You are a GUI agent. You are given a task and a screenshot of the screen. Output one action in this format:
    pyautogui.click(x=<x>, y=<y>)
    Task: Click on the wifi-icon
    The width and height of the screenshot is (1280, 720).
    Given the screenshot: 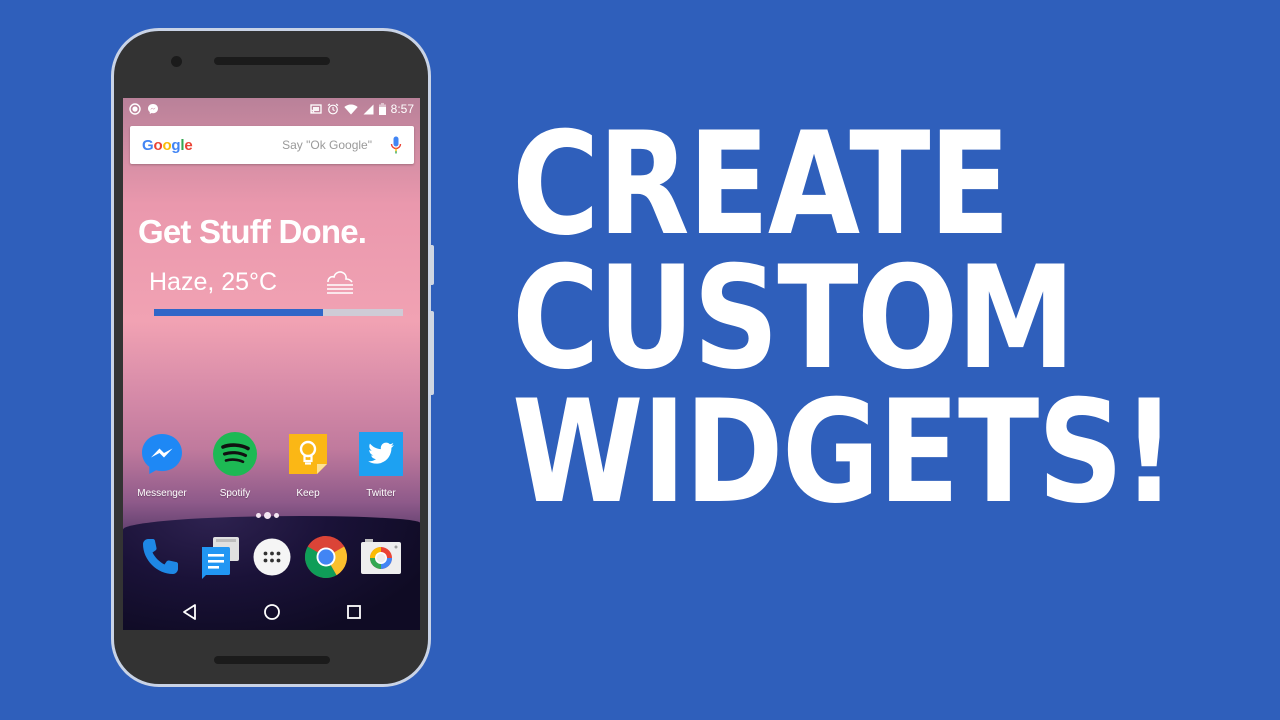 What is the action you would take?
    pyautogui.click(x=350, y=109)
    